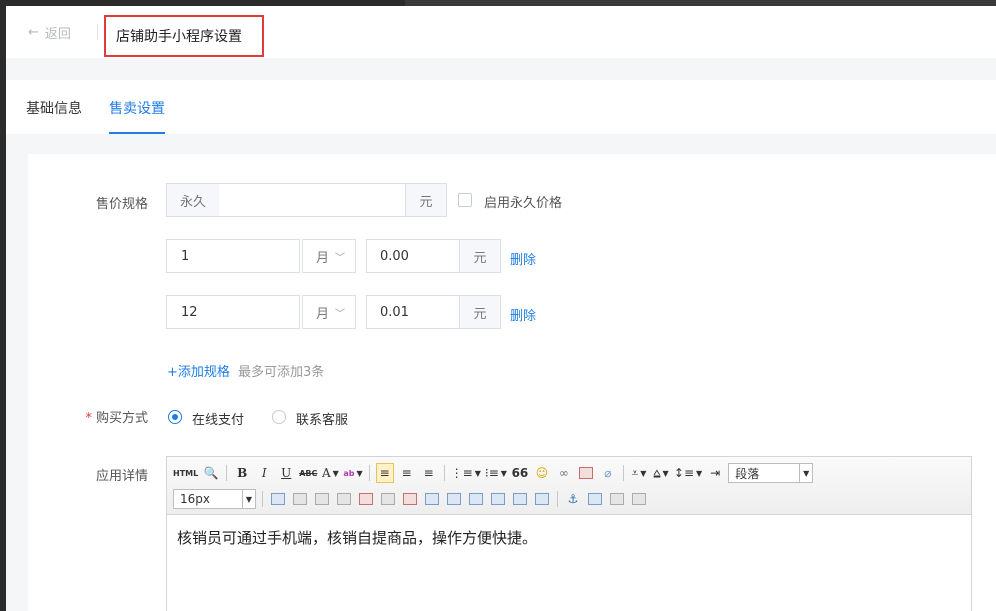 This screenshot has width=996, height=611. What do you see at coordinates (639, 473) in the screenshot?
I see `row-spacing-top-icon: ⩡ ▼` at bounding box center [639, 473].